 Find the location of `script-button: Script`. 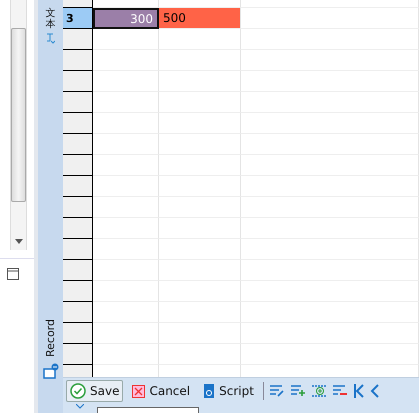

script-button: Script is located at coordinates (228, 391).